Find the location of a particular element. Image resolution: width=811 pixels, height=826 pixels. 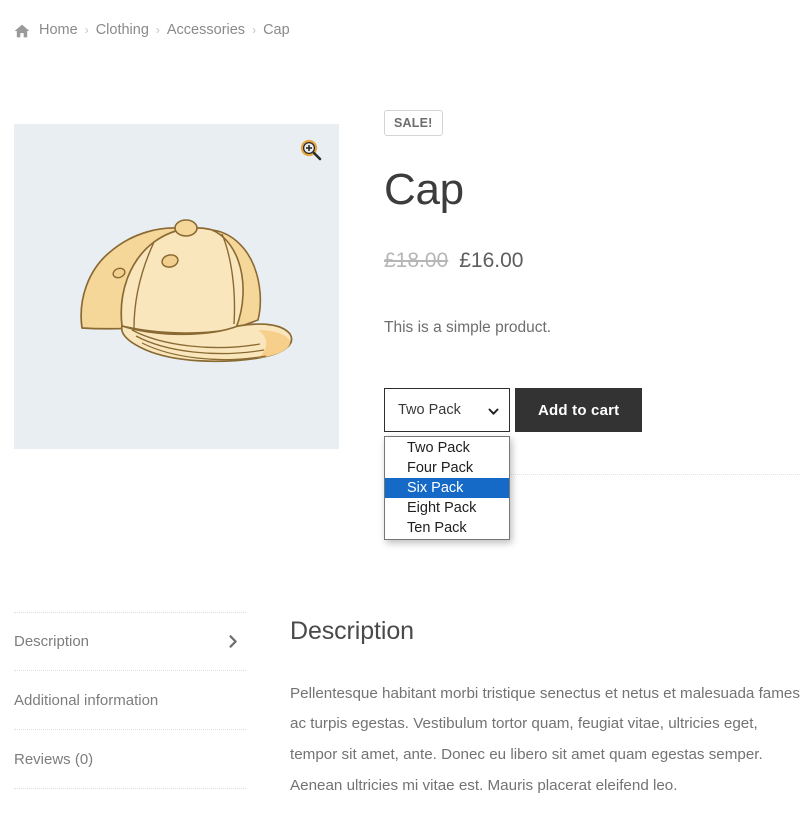

dropdown-option-highlighted: Six Pack is located at coordinates (447, 488).